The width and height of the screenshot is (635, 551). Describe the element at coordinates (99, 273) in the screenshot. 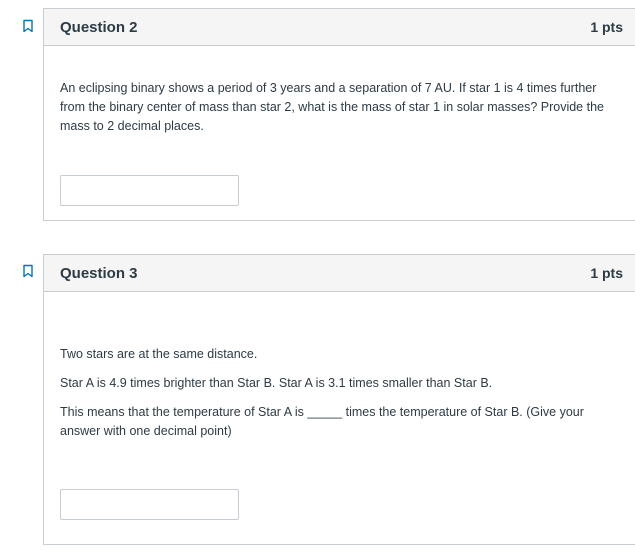

I see `question-3-title: Question 3` at that location.